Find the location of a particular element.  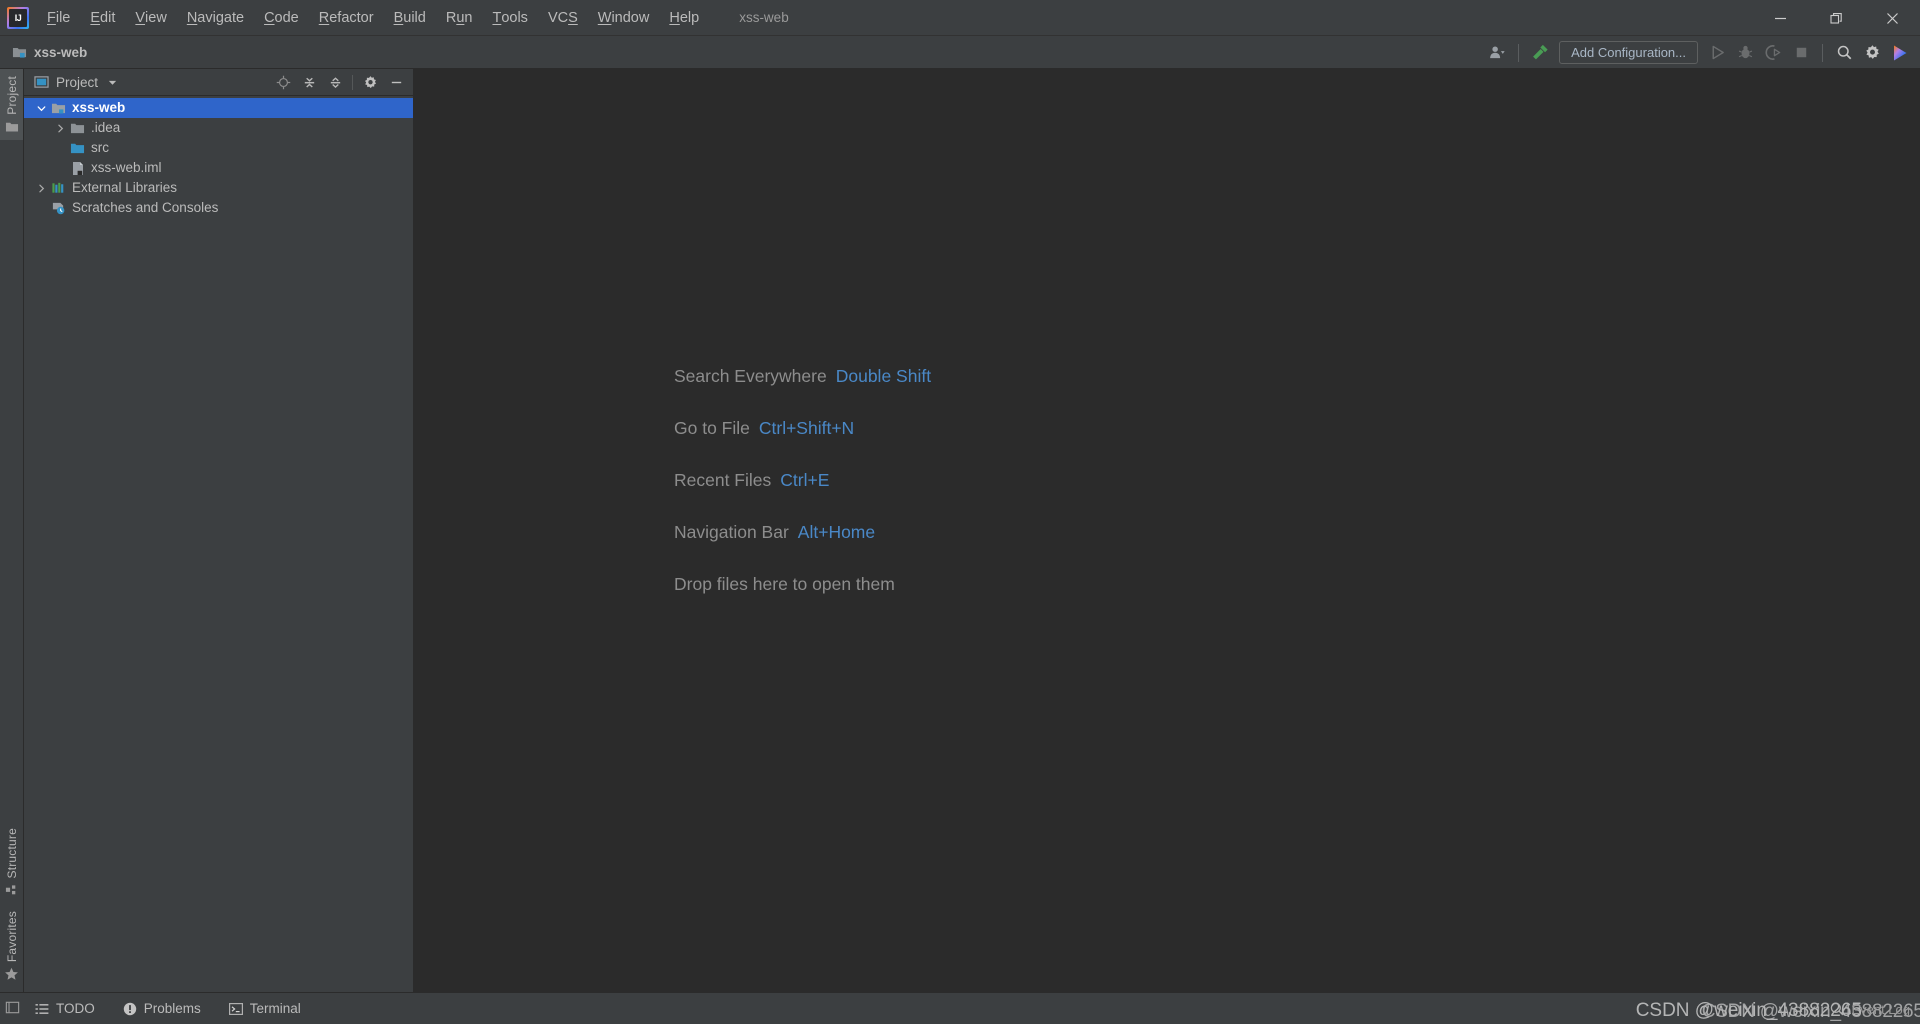

sidebar-item-favorites: Favorites is located at coordinates (11, 946).